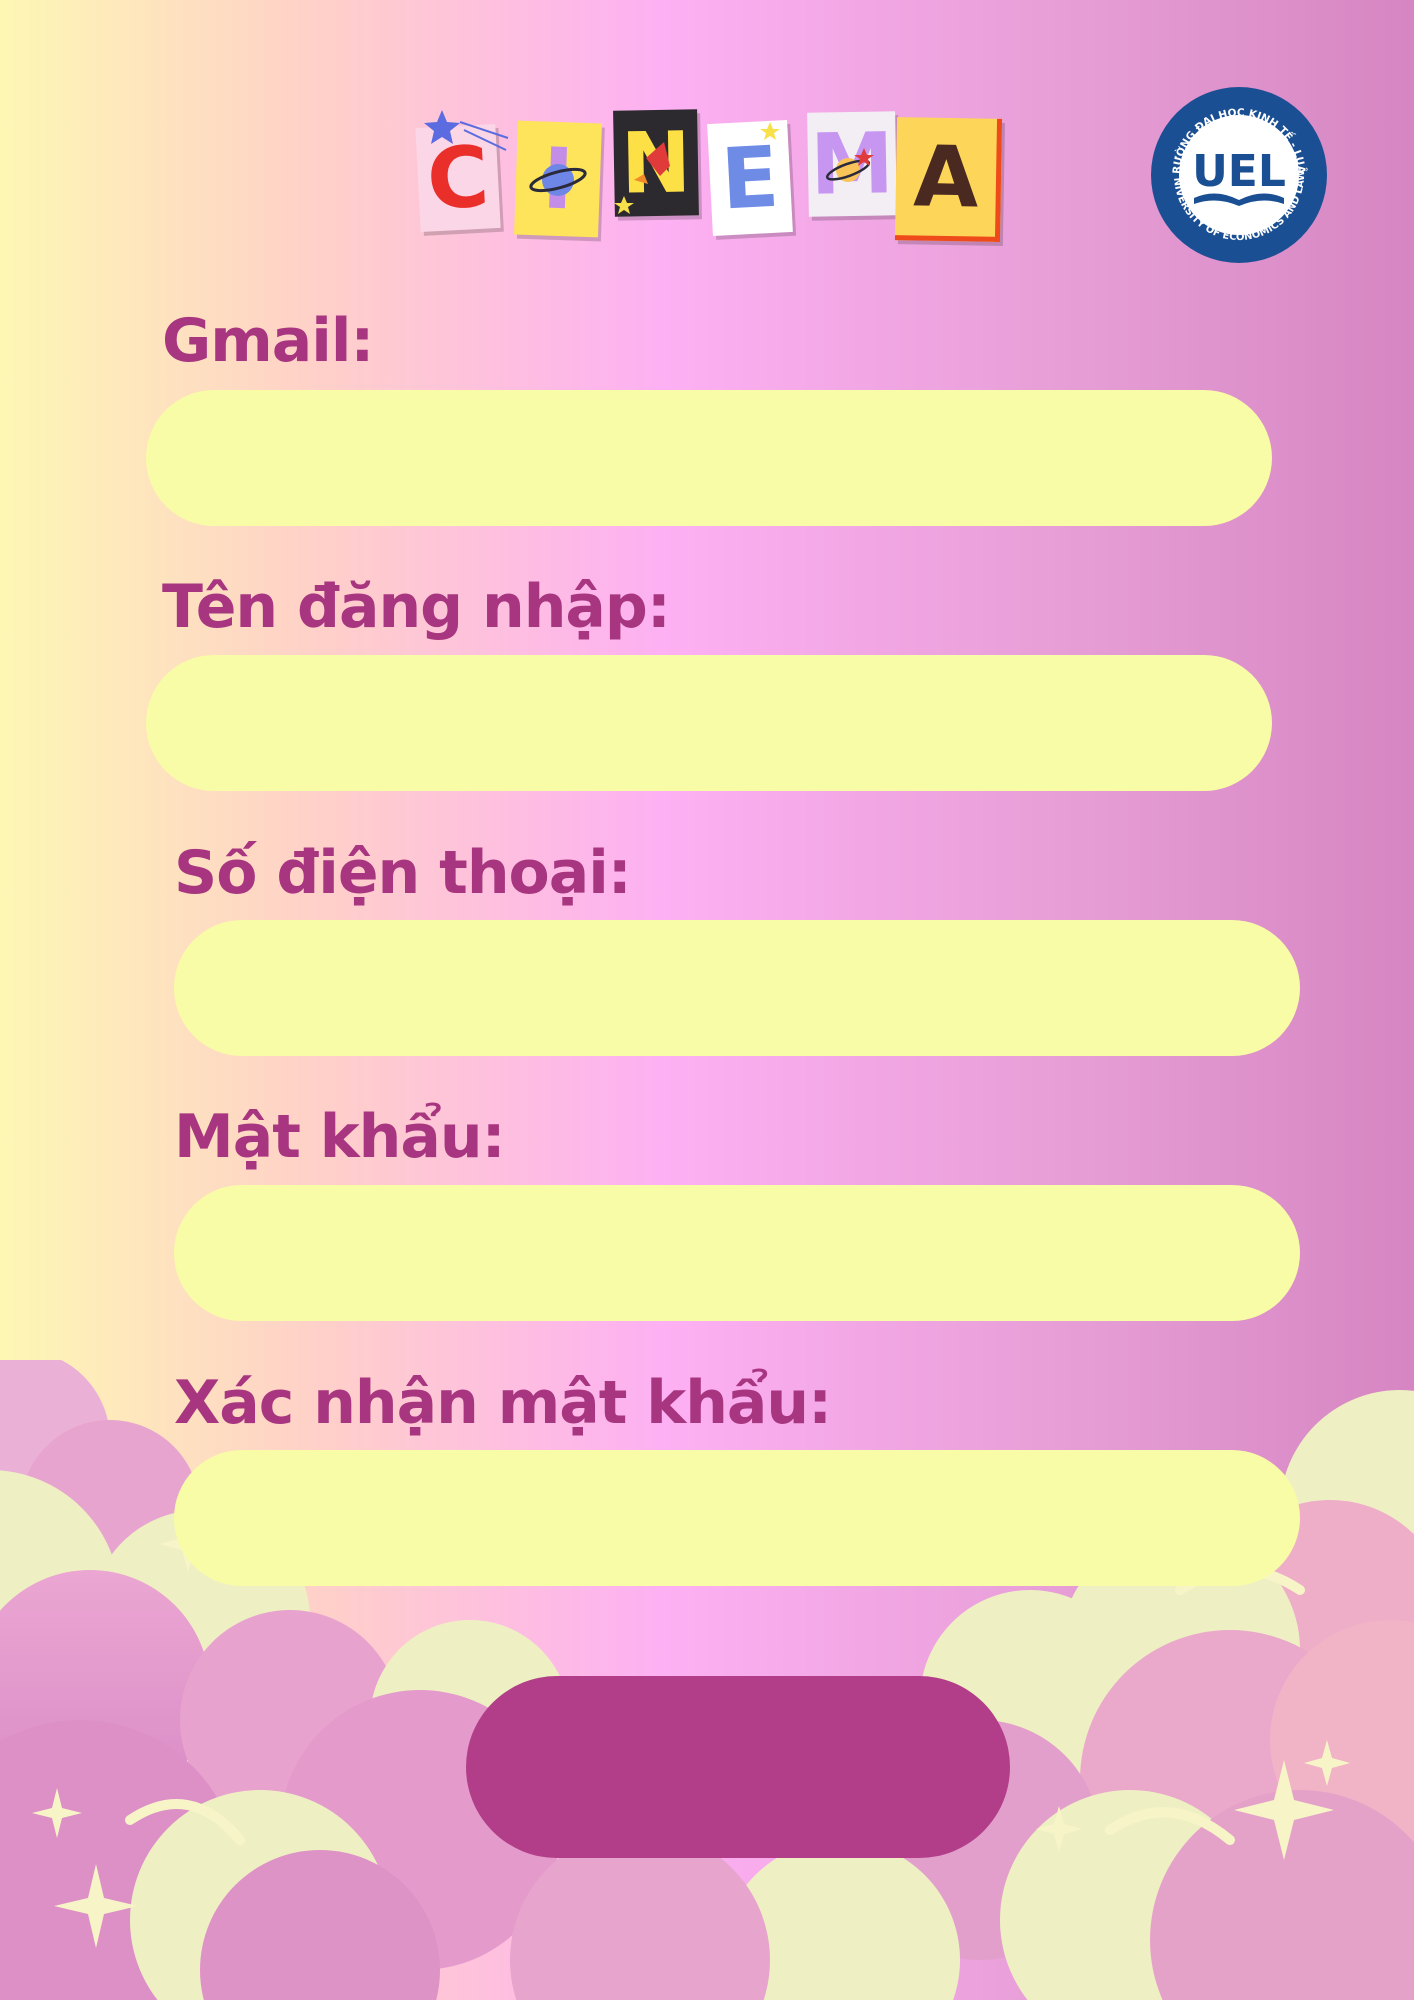 The image size is (1414, 2000). I want to click on confirm-password-field, so click(737, 1518).